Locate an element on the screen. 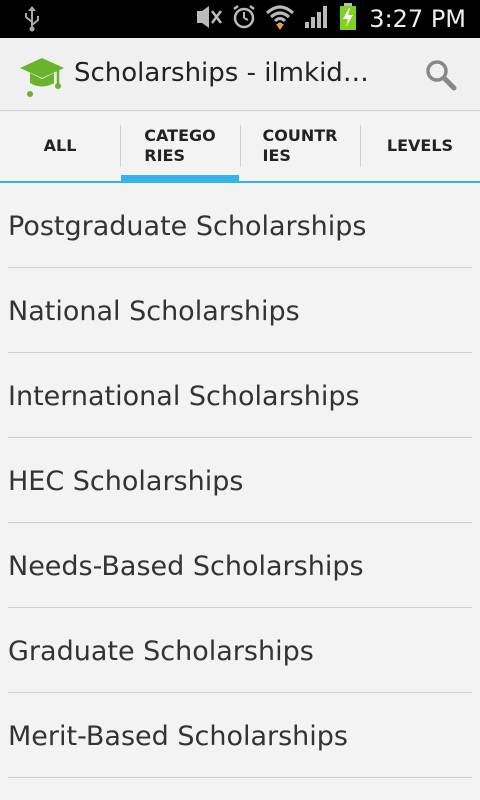 The height and width of the screenshot is (800, 480). status-bar: 3:27 PM is located at coordinates (240, 19).